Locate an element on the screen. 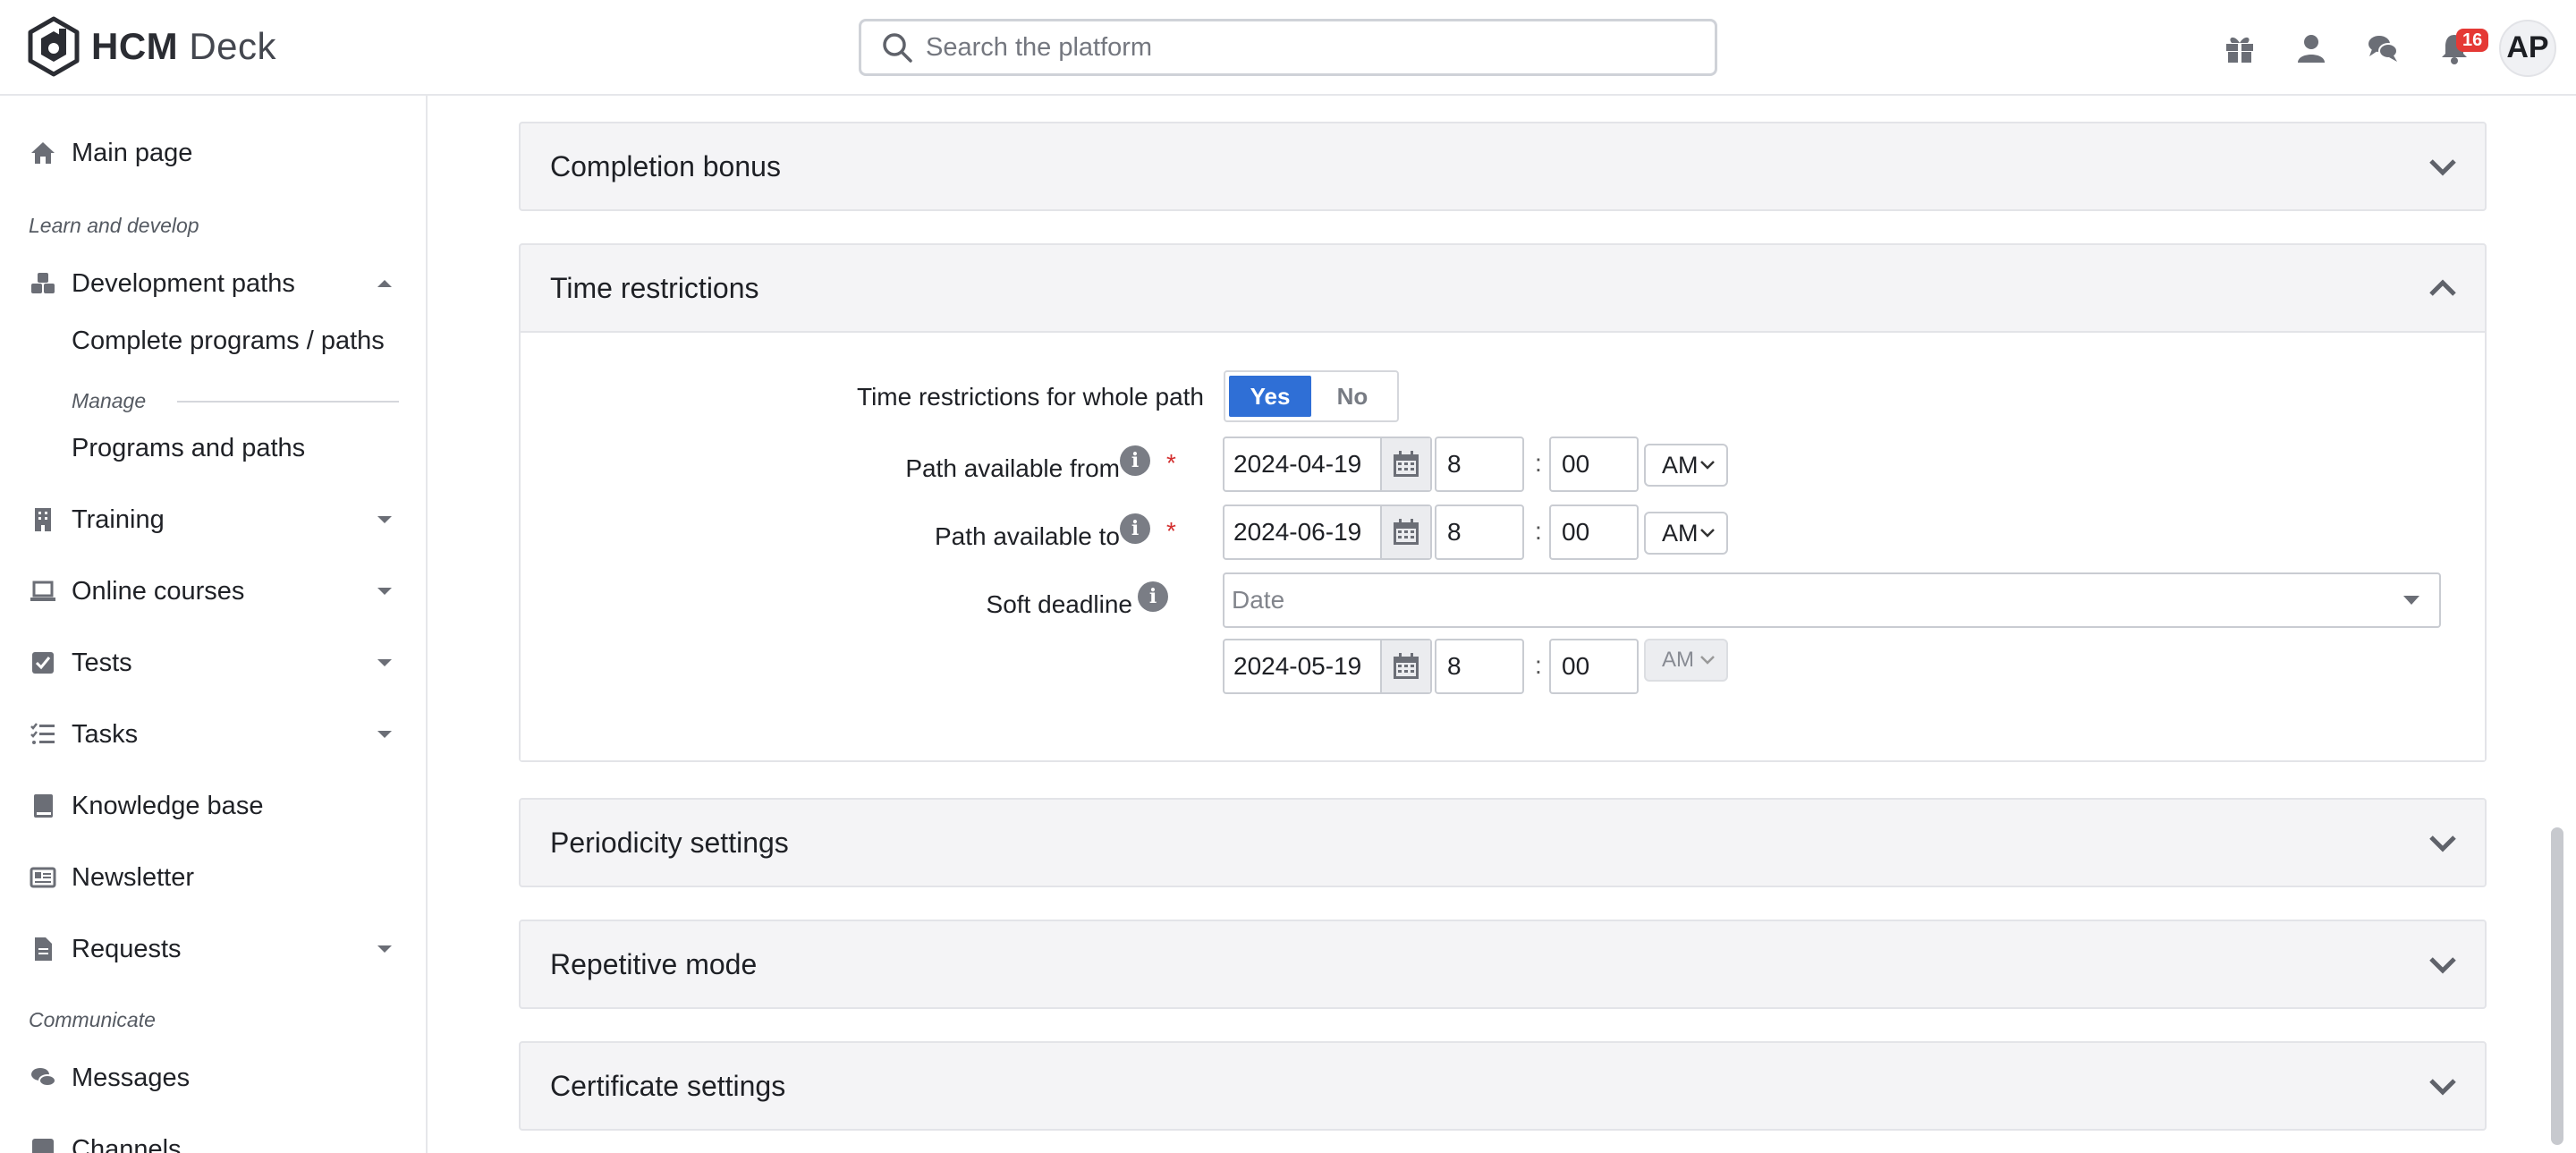 The width and height of the screenshot is (2576, 1153). sidebar-item-label: Training is located at coordinates (118, 519).